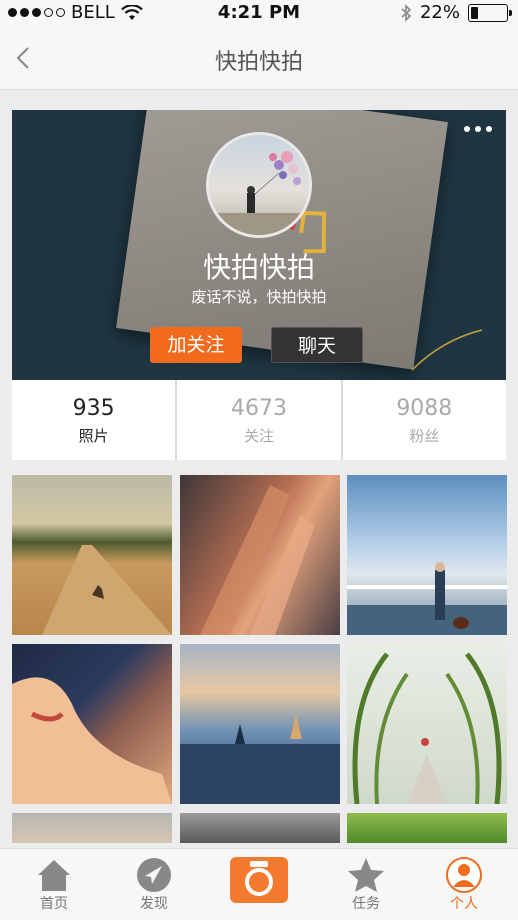 This screenshot has height=920, width=518. Describe the element at coordinates (427, 828) in the screenshot. I see `photo-leaves` at that location.